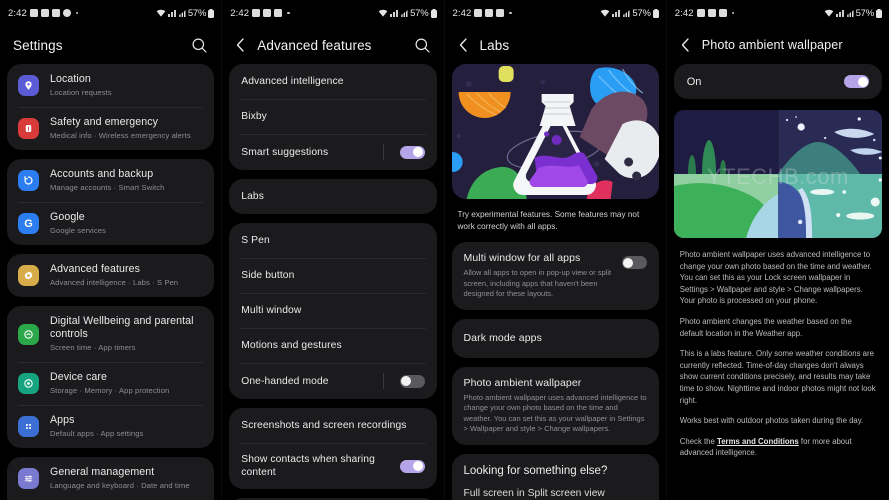 Image resolution: width=889 pixels, height=500 pixels. What do you see at coordinates (110, 426) in the screenshot?
I see `list-item: Apps Default apps · App settings` at bounding box center [110, 426].